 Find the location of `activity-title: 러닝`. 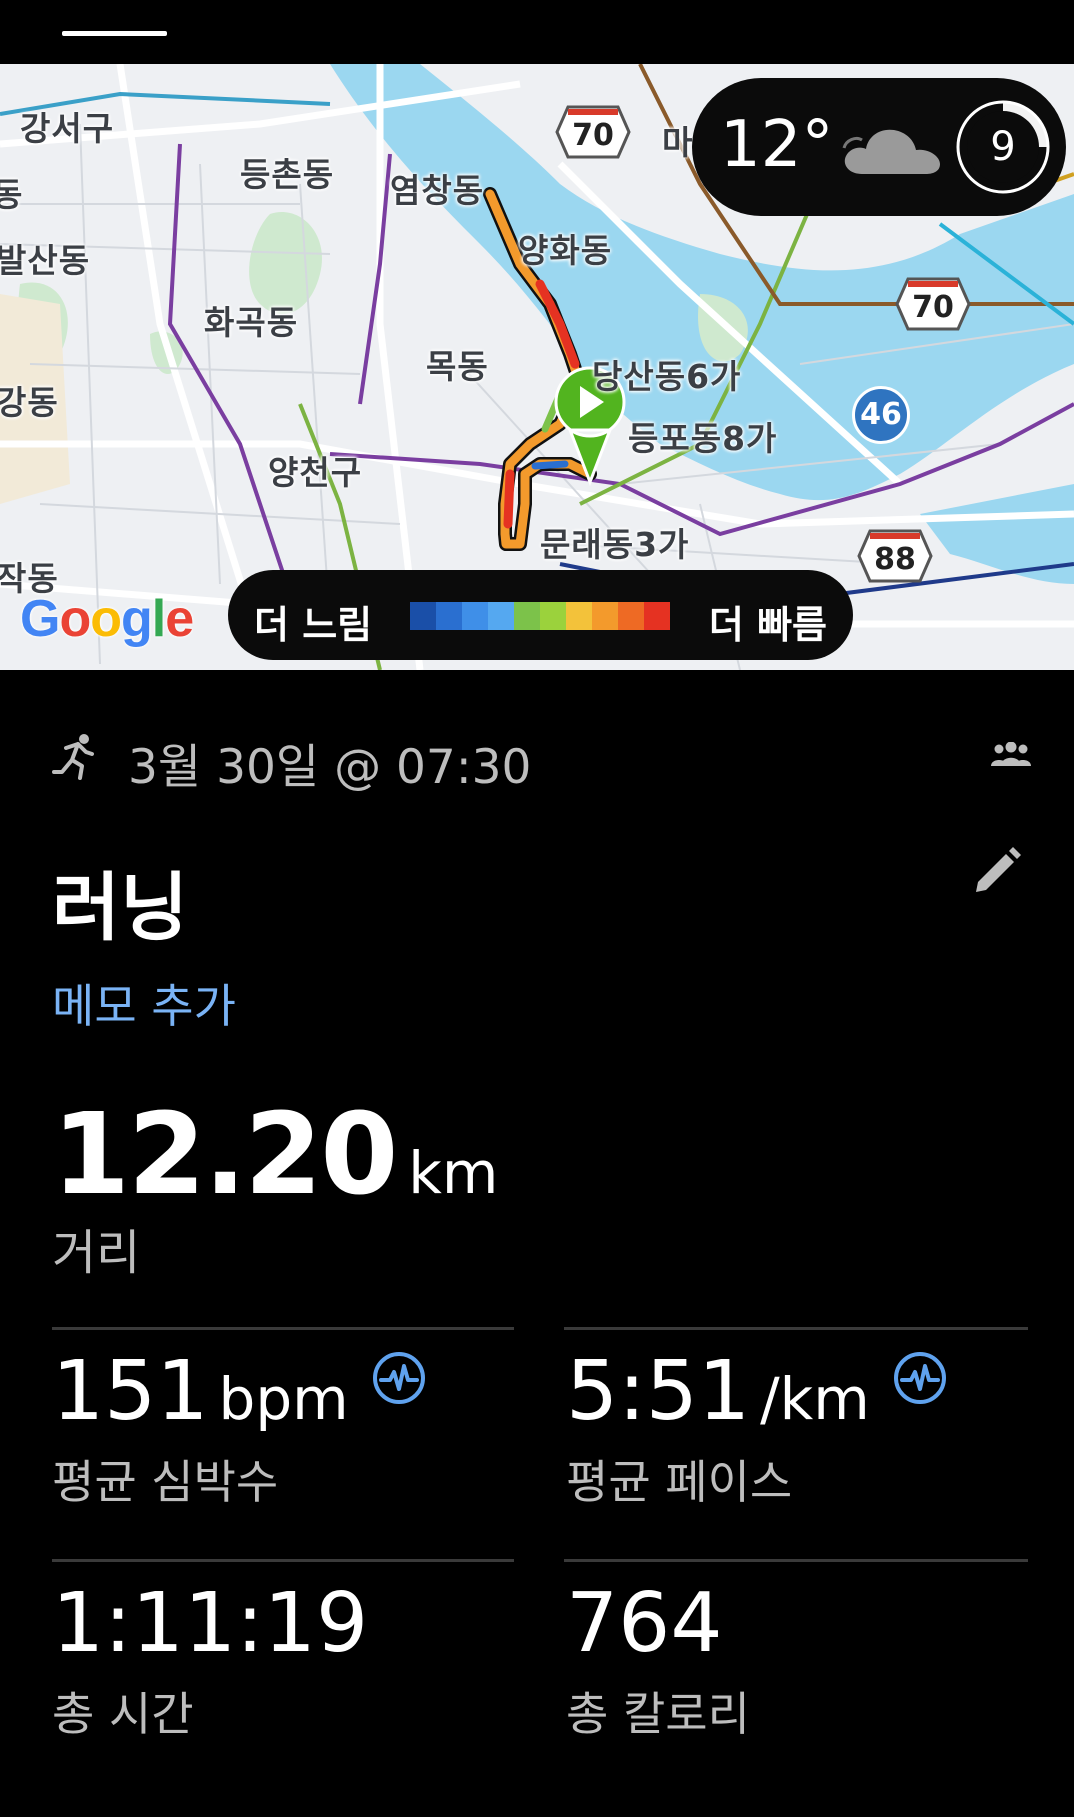

activity-title: 러닝 is located at coordinates (120, 908).